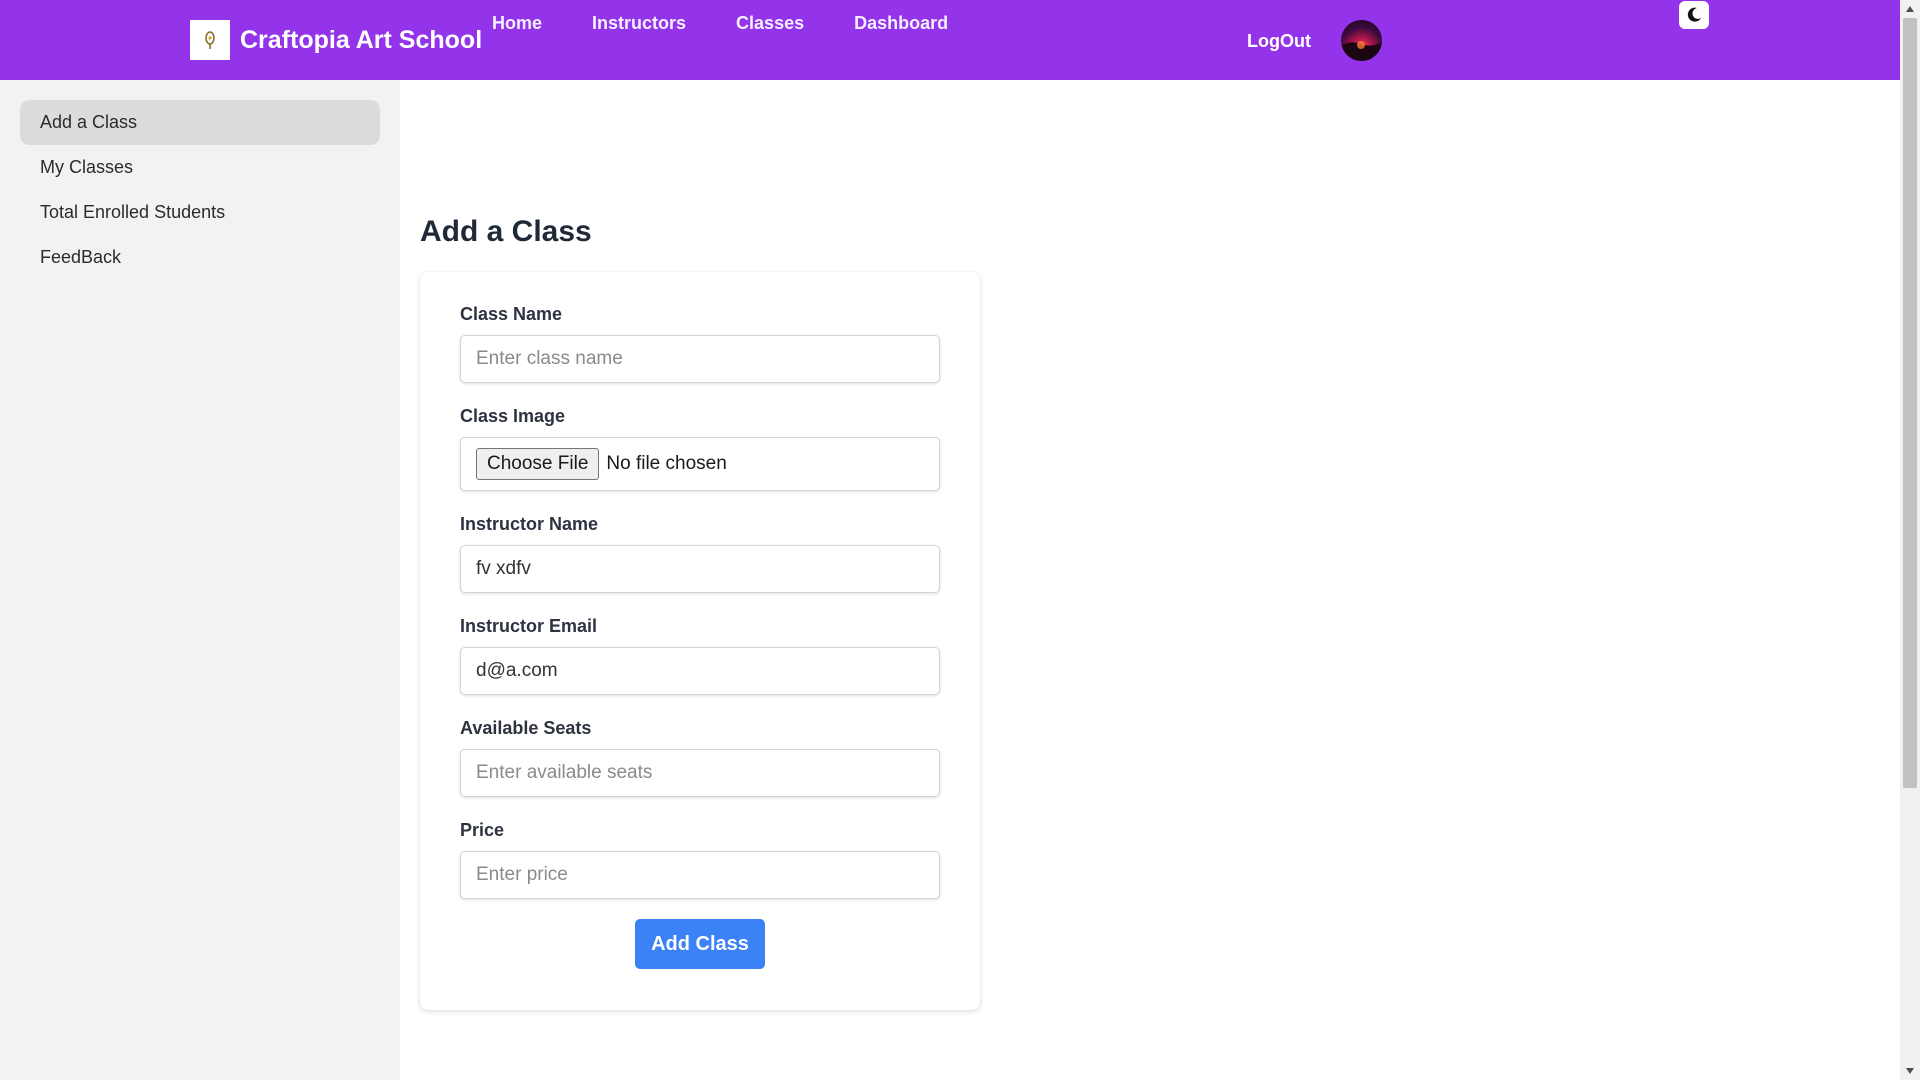 The width and height of the screenshot is (1920, 1080). What do you see at coordinates (700, 671) in the screenshot?
I see `instructor-email-input` at bounding box center [700, 671].